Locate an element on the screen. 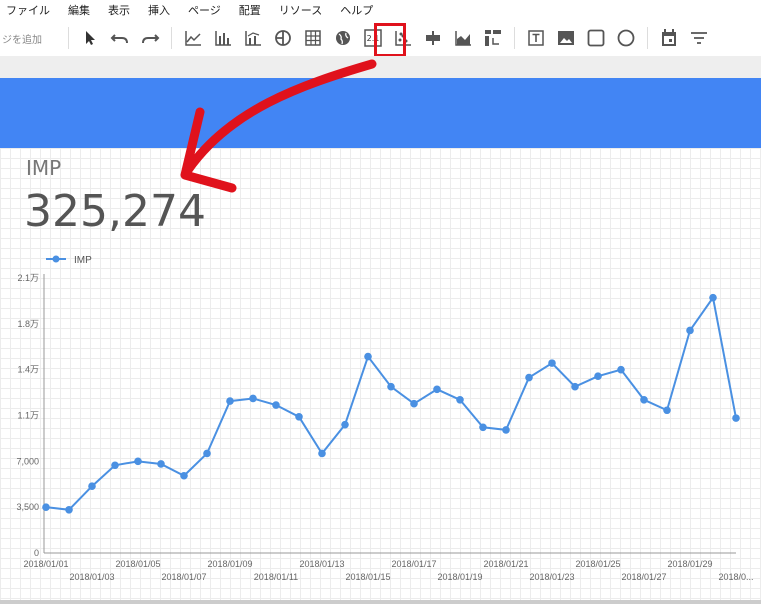  x-tick-label: 2018/01/21 is located at coordinates (505, 564).